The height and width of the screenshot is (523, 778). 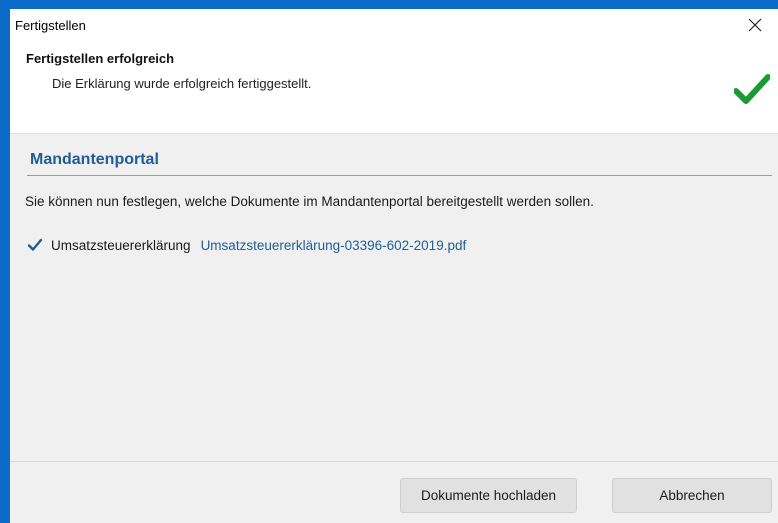 I want to click on window-title: Fertigstellen, so click(x=50, y=25).